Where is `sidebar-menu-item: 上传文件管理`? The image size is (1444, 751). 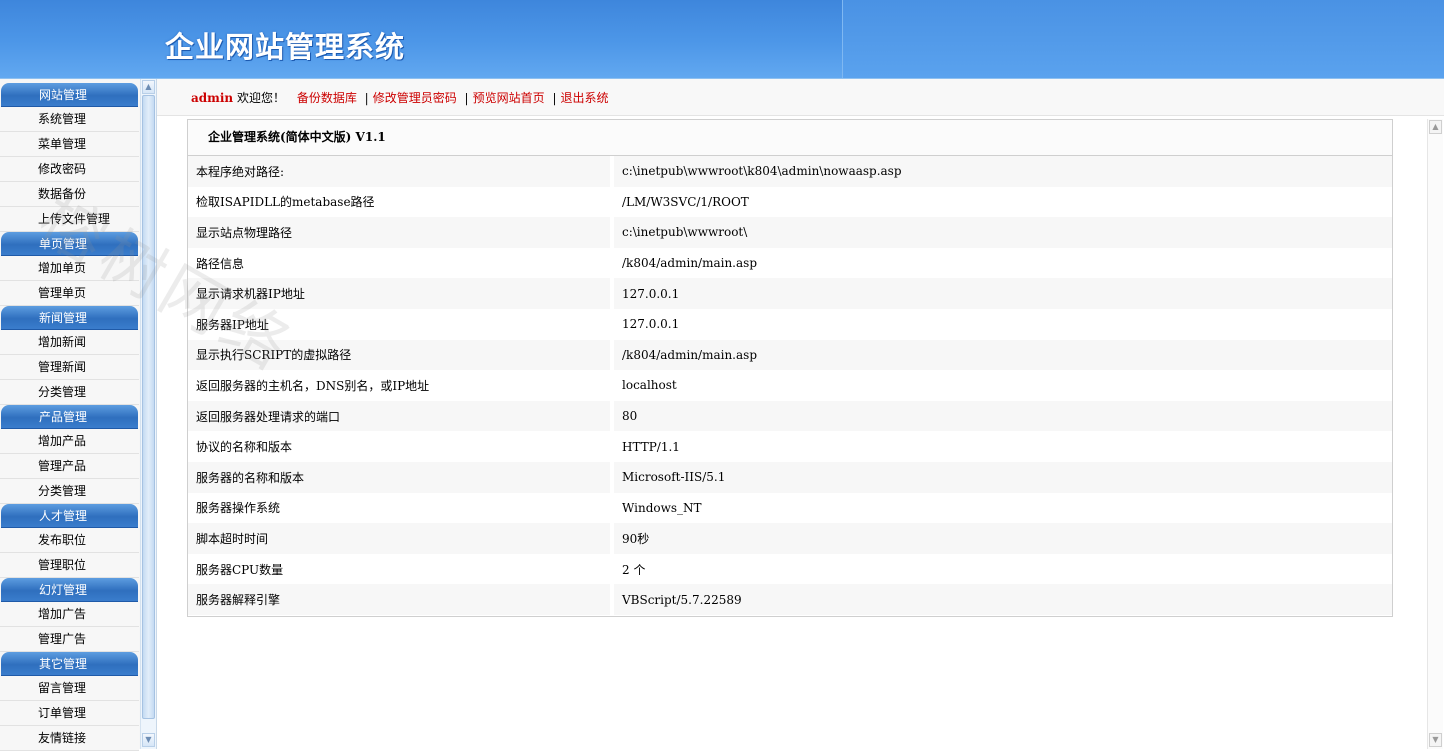
sidebar-menu-item: 上传文件管理 is located at coordinates (69, 219).